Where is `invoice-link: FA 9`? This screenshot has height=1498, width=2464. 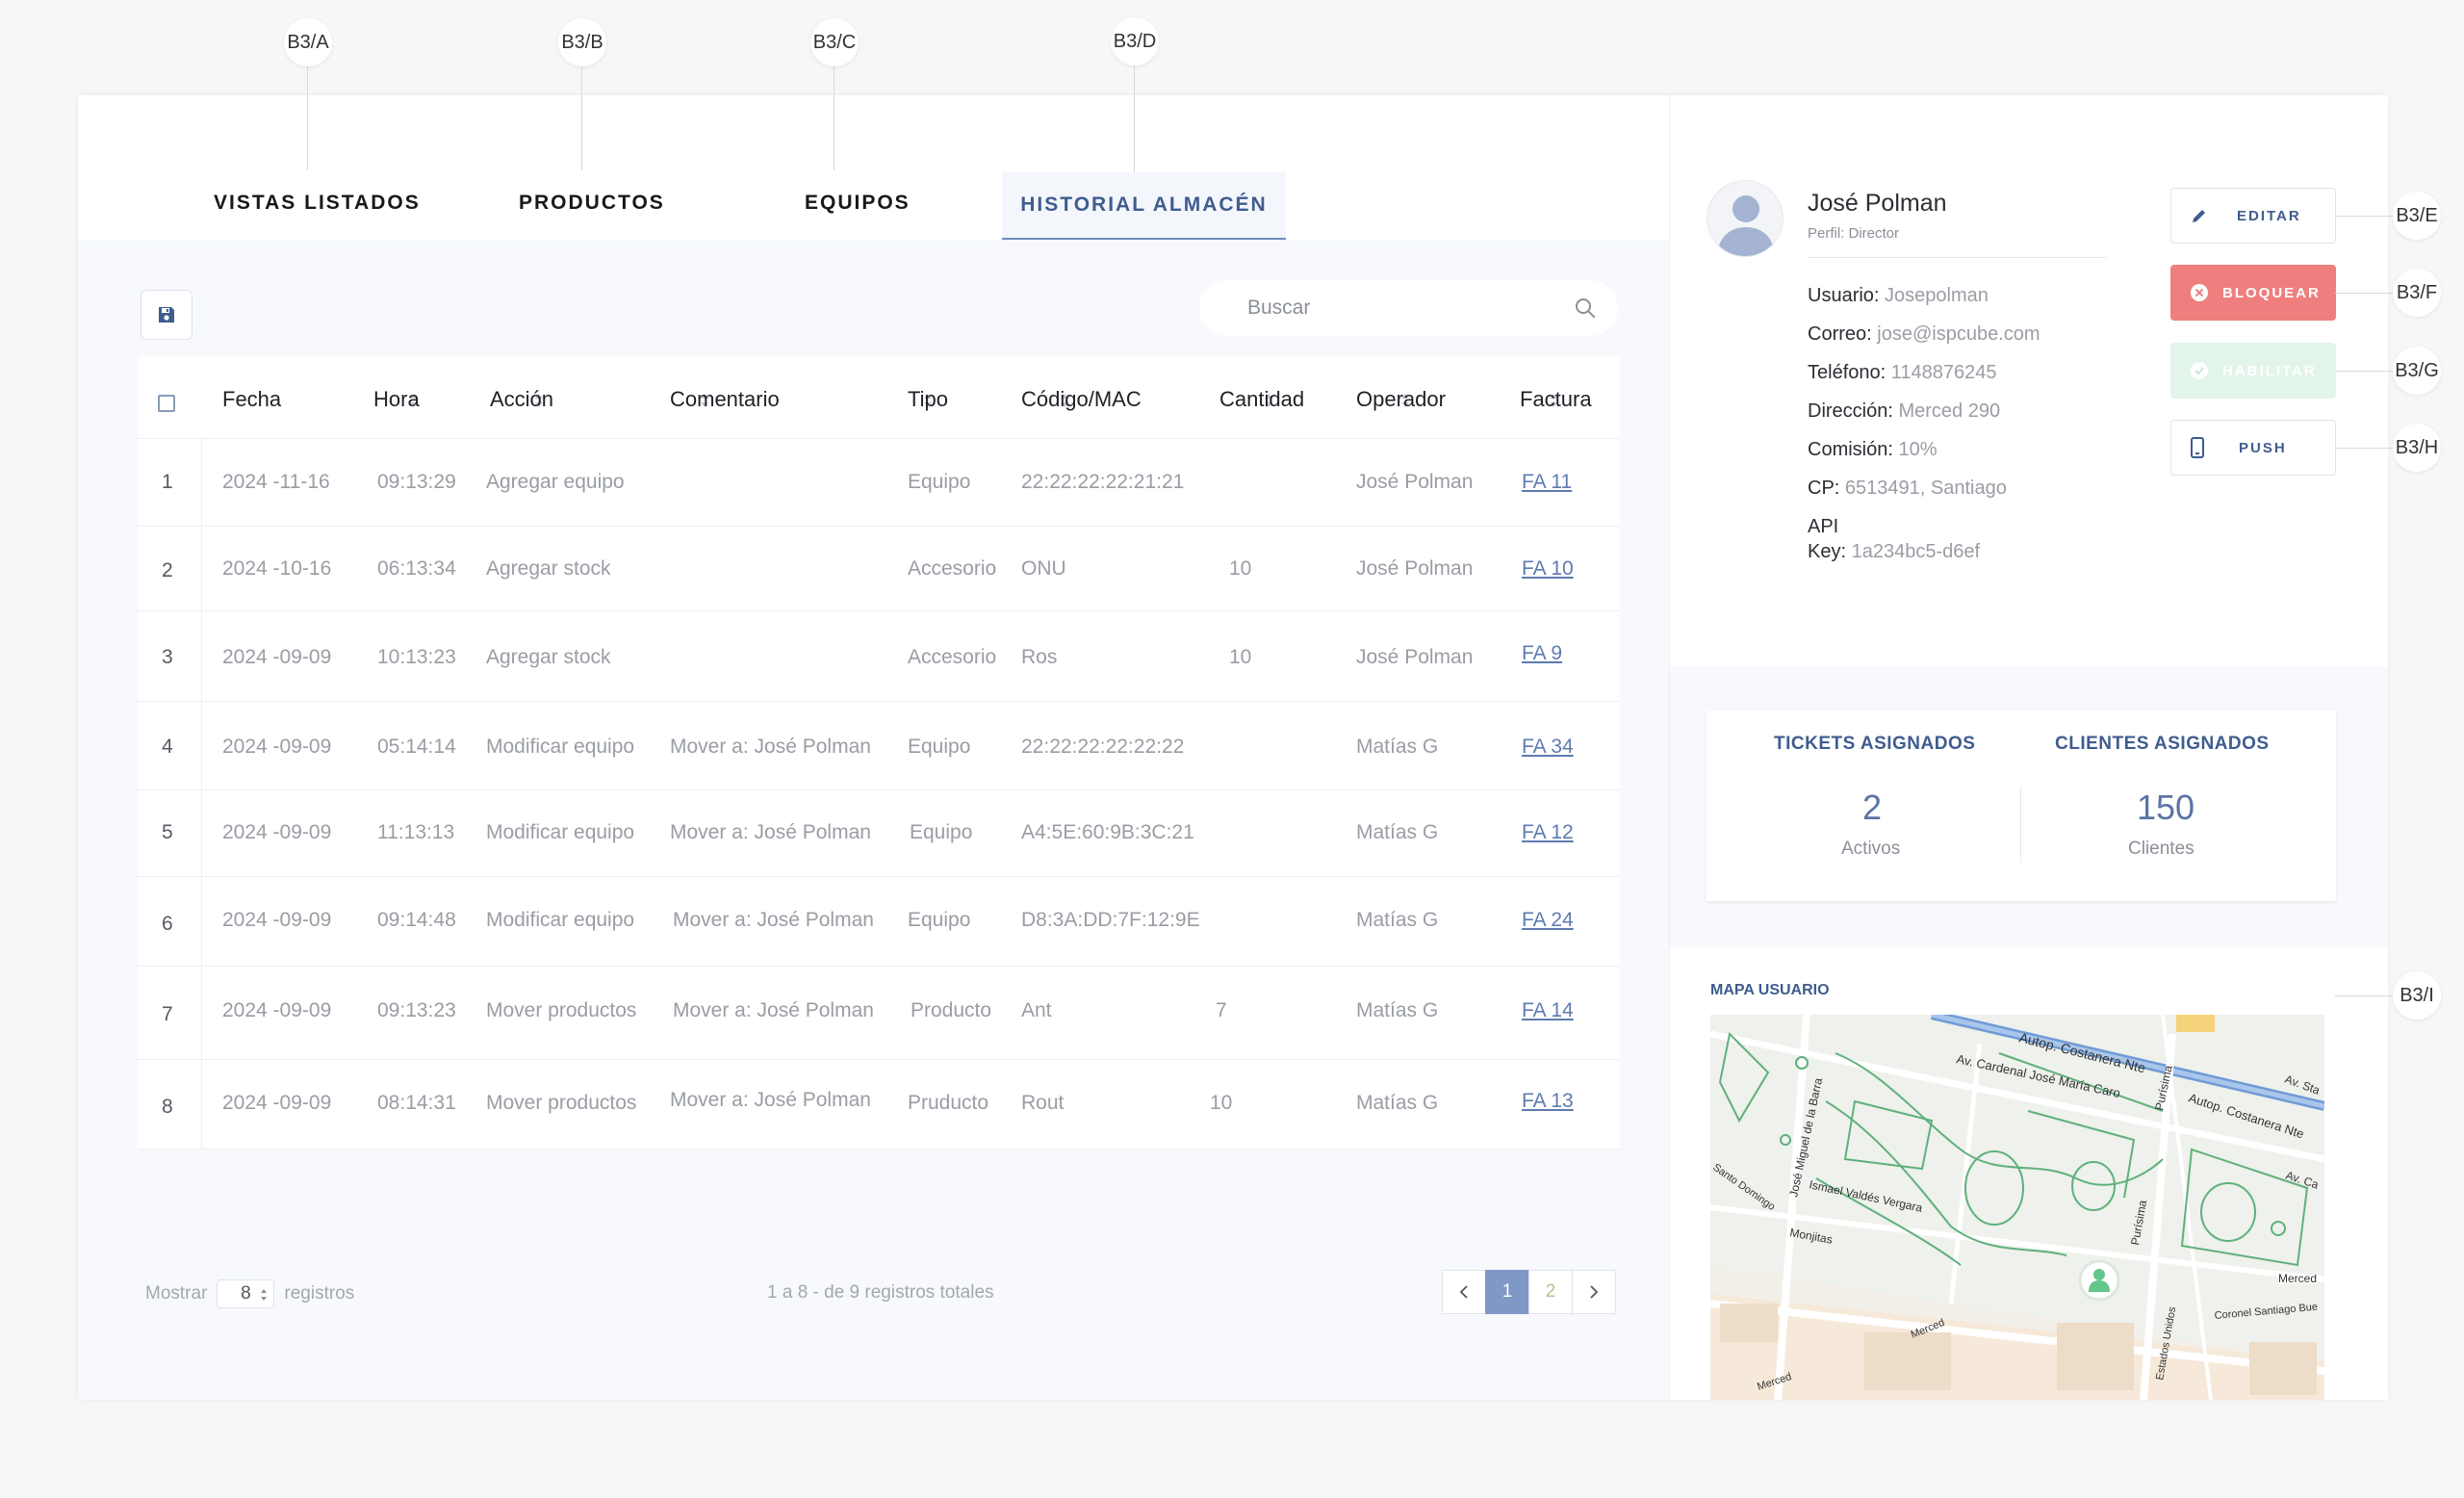
invoice-link: FA 9 is located at coordinates (1542, 654).